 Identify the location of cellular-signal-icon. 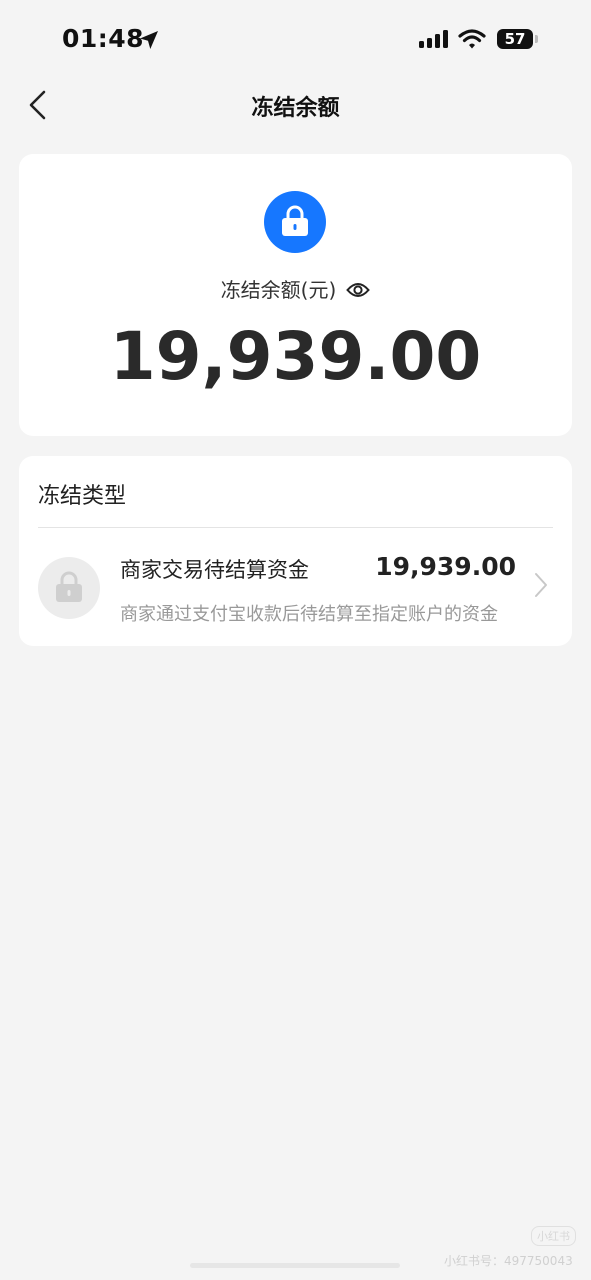
(433, 39).